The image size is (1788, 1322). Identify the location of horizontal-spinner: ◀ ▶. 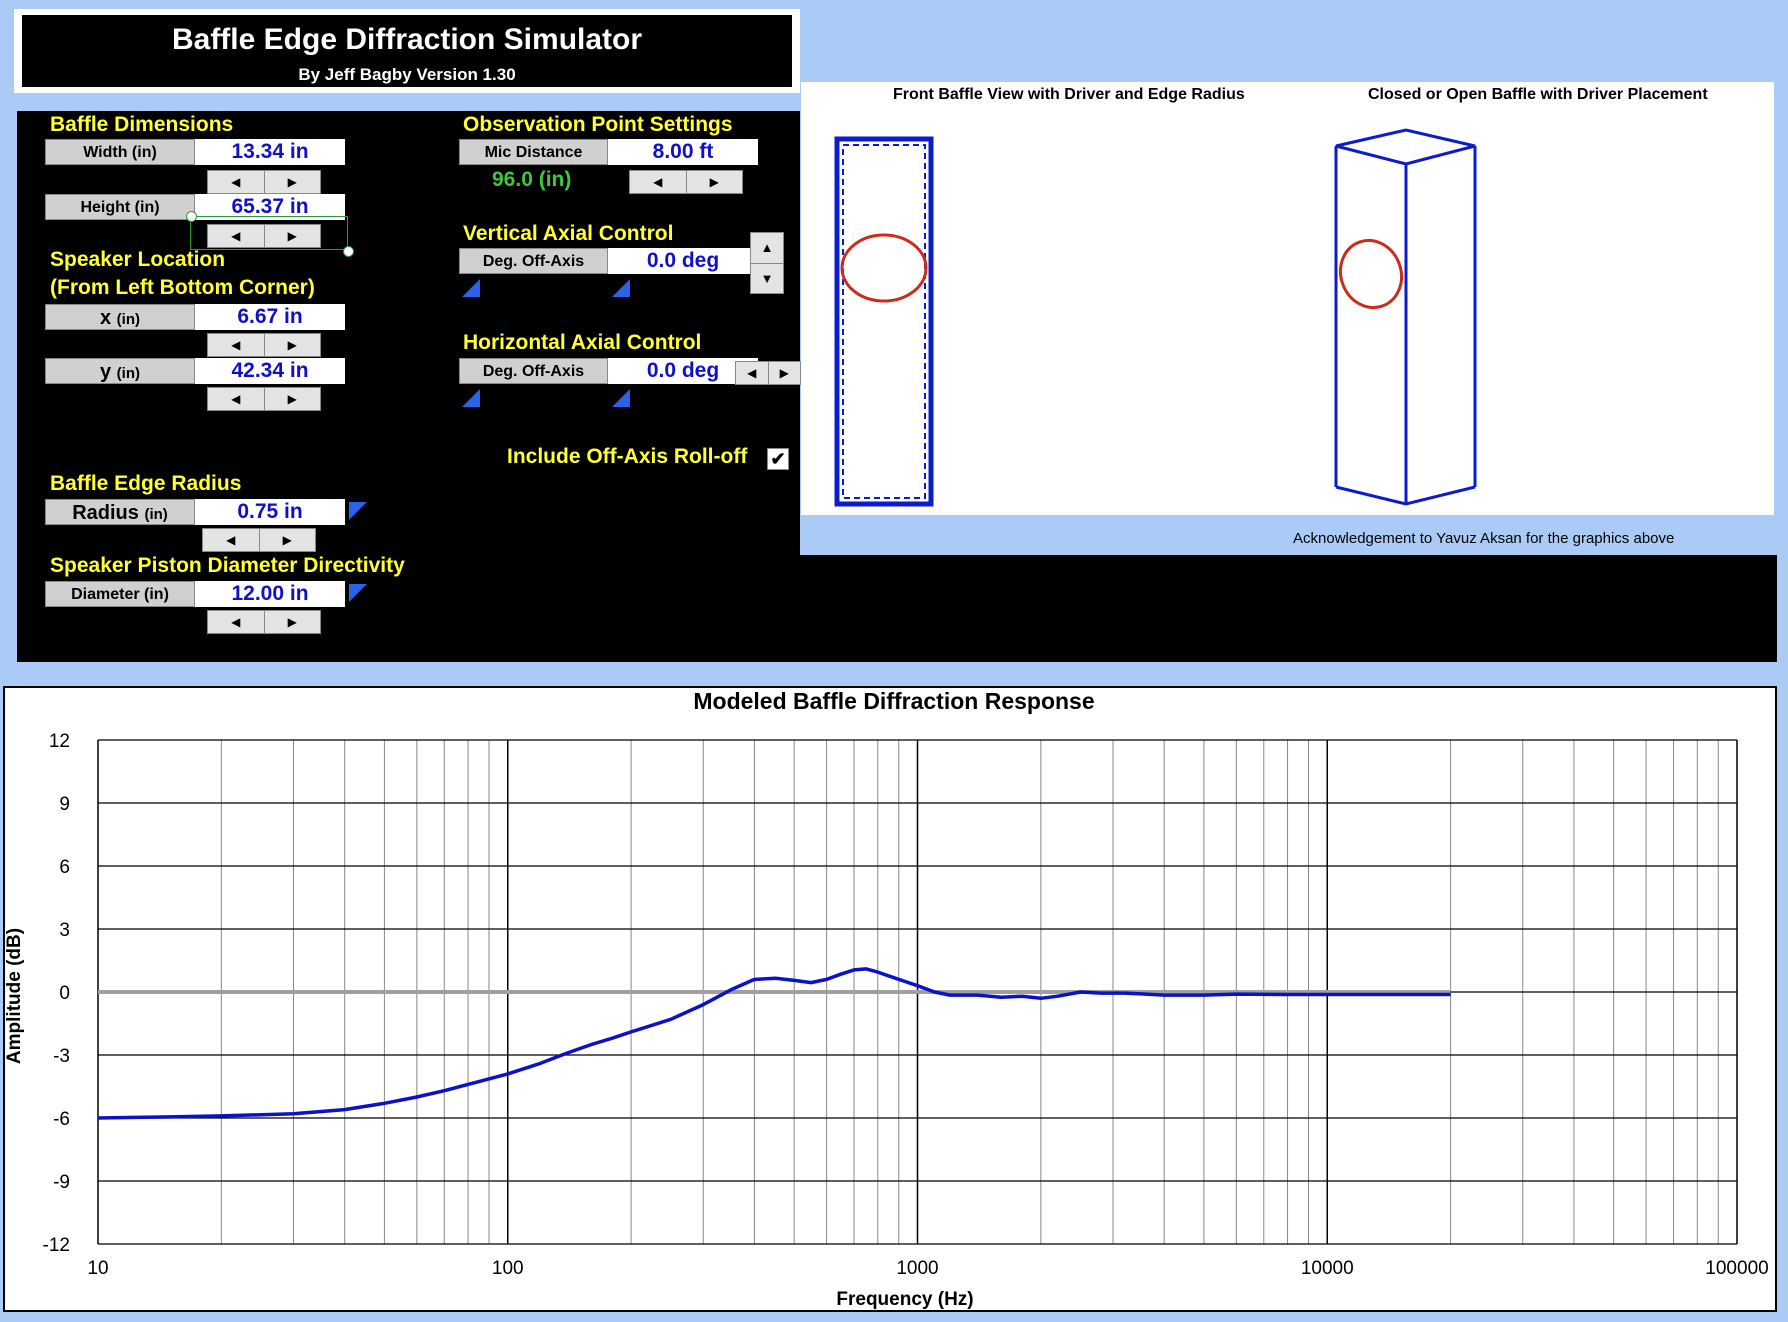
(768, 373).